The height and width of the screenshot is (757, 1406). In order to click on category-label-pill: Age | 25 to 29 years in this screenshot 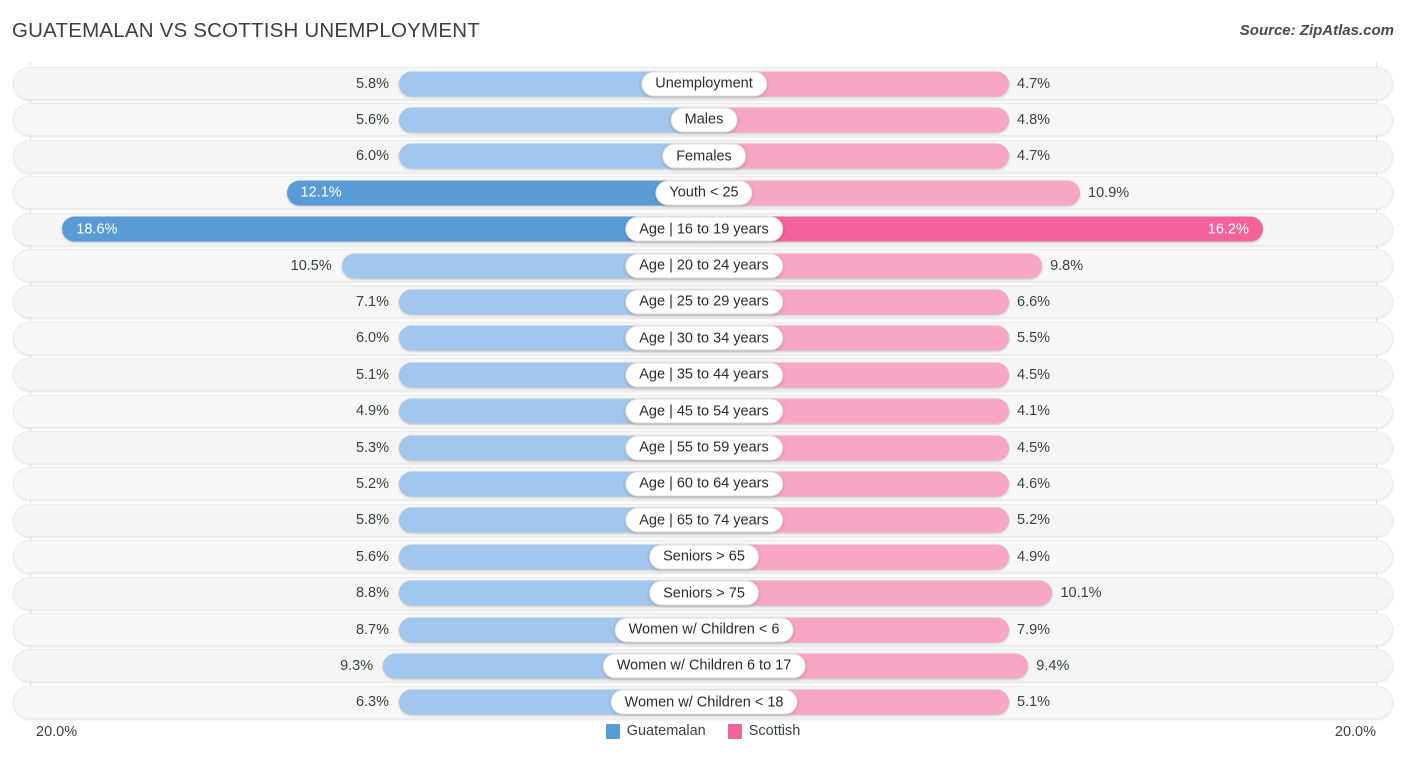, I will do `click(704, 302)`.